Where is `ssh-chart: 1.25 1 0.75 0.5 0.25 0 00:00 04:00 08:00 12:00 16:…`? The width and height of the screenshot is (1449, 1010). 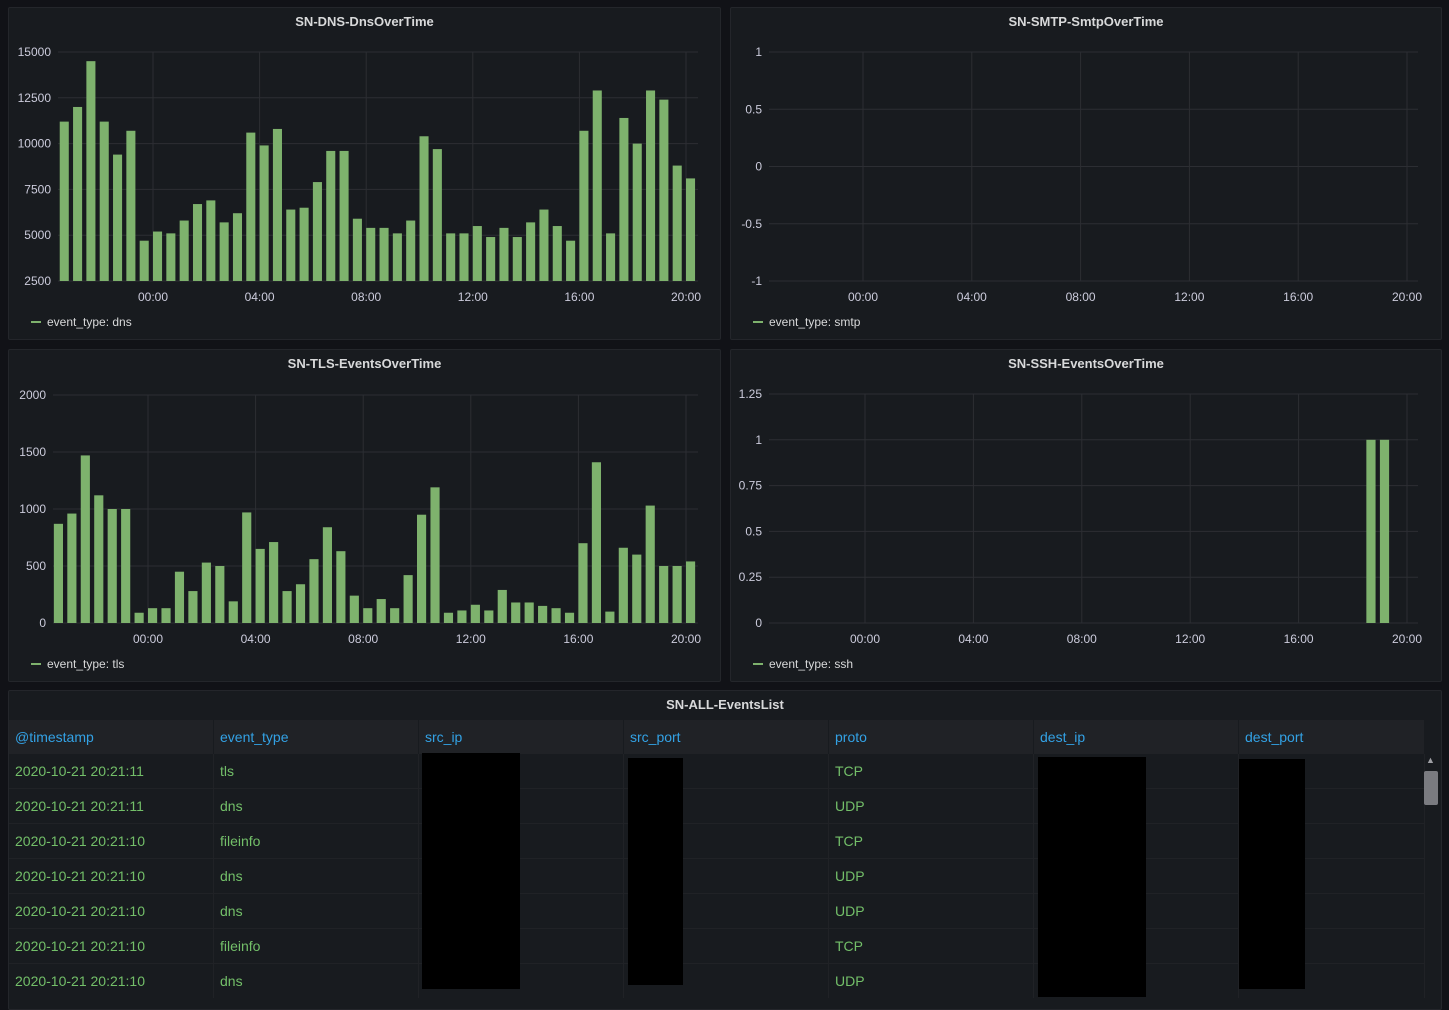 ssh-chart: 1.25 1 0.75 0.5 0.25 0 00:00 04:00 08:00 12:00 16:… is located at coordinates (1081, 516).